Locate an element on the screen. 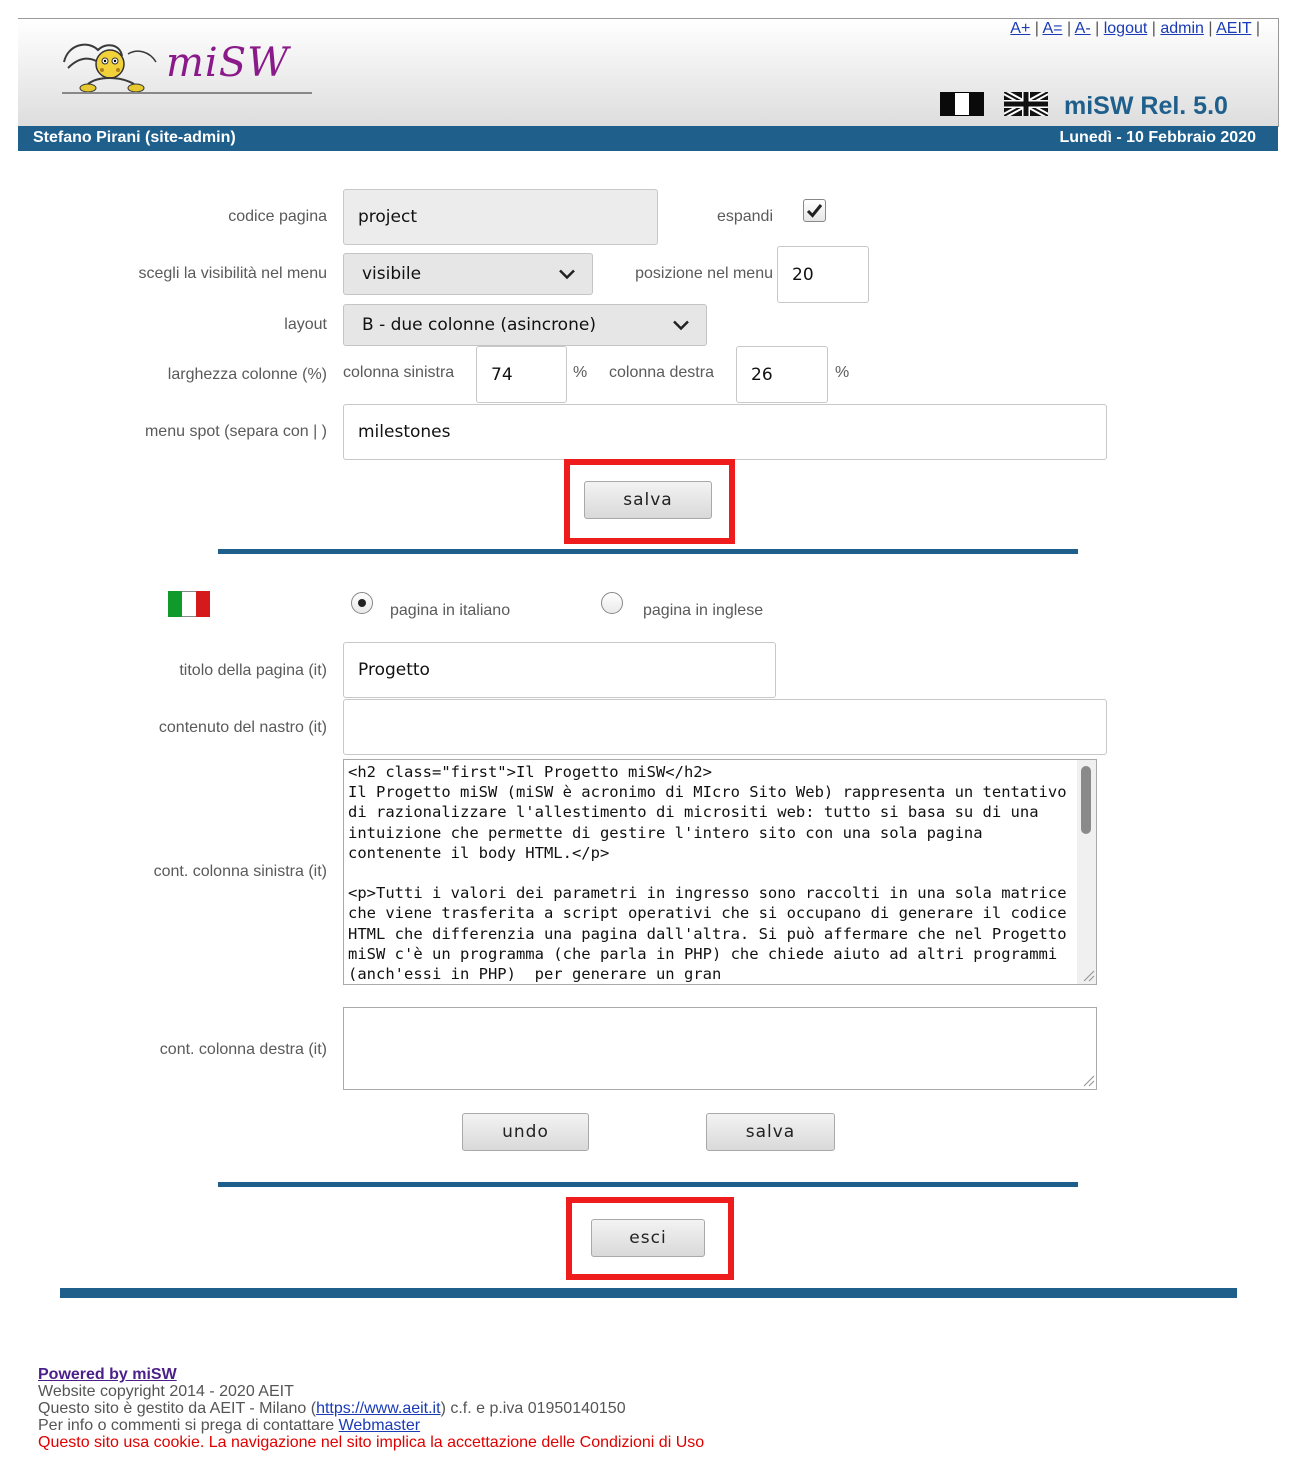  titolo-pagina-field: Progetto is located at coordinates (559, 670).